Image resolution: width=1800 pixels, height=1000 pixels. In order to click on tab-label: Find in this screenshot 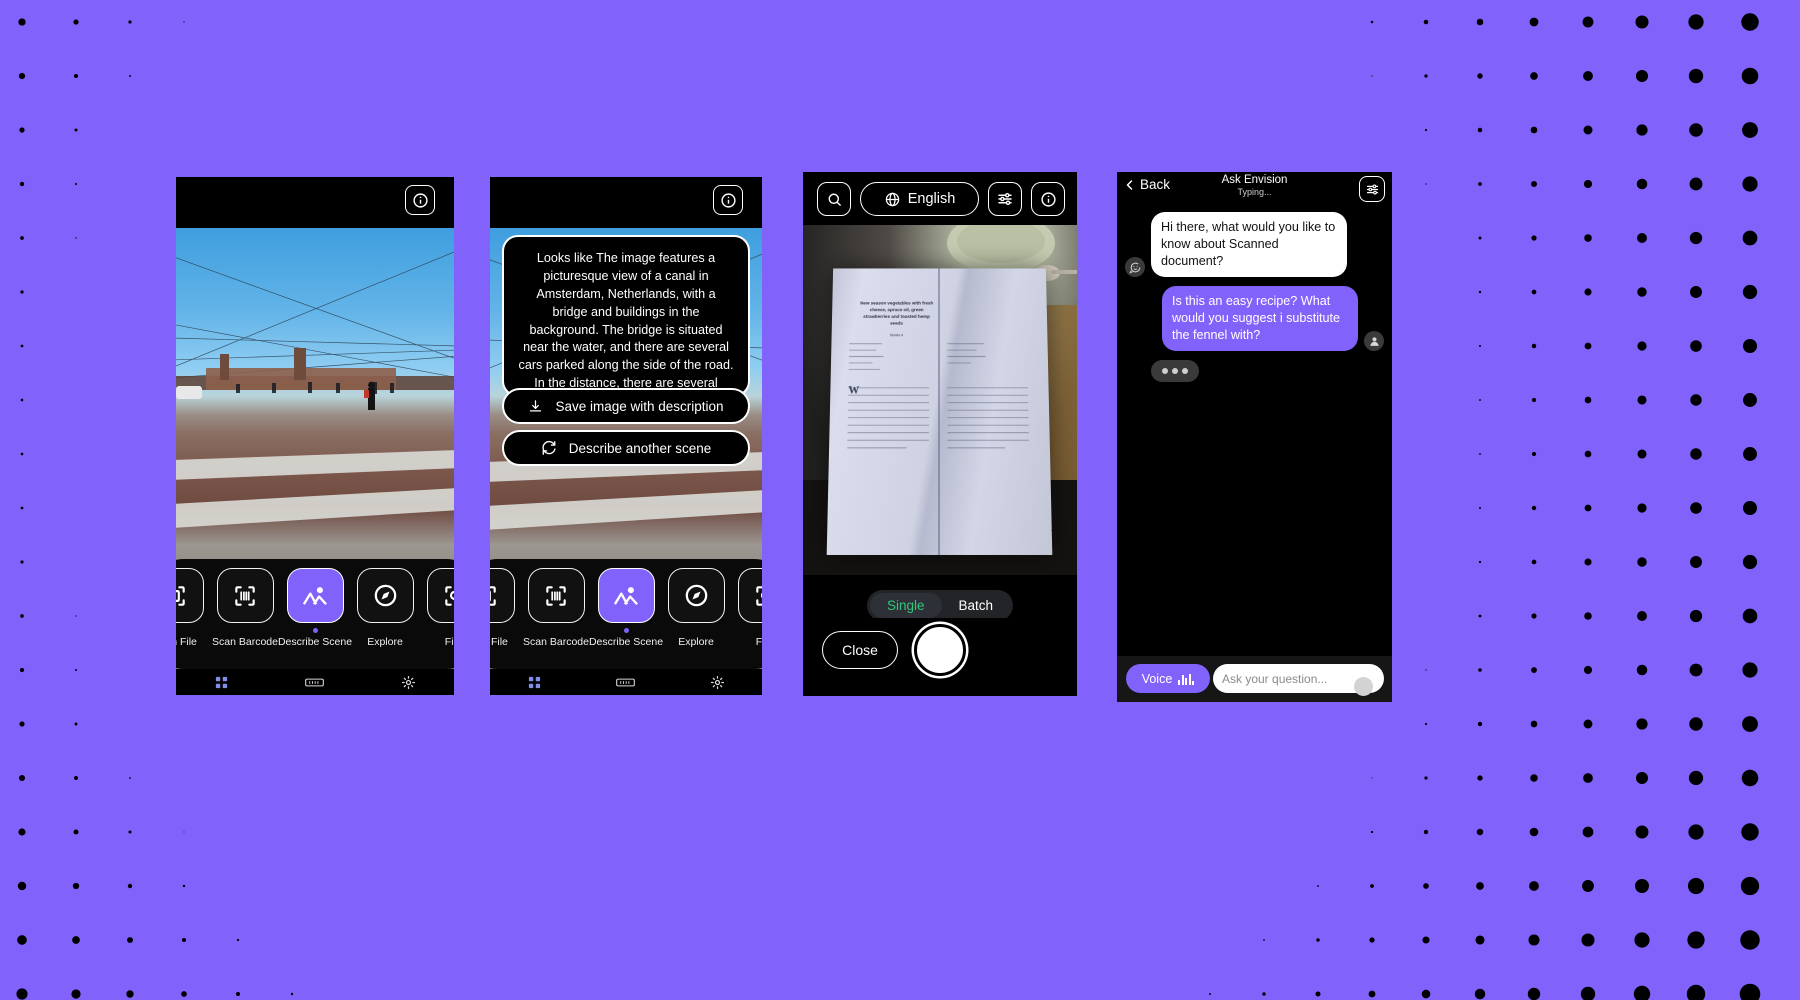, I will do `click(758, 642)`.